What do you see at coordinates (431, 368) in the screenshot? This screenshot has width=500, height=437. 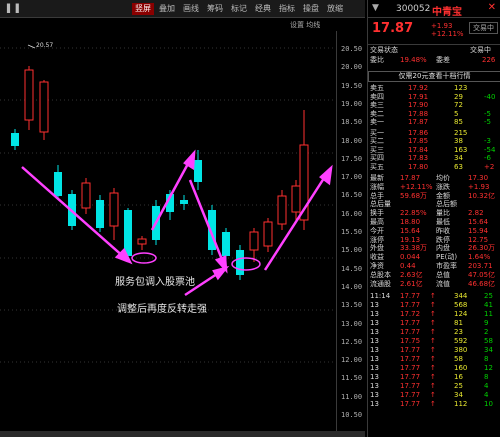 I see `tick-row: 13 17.77 ↑ 160 12` at bounding box center [431, 368].